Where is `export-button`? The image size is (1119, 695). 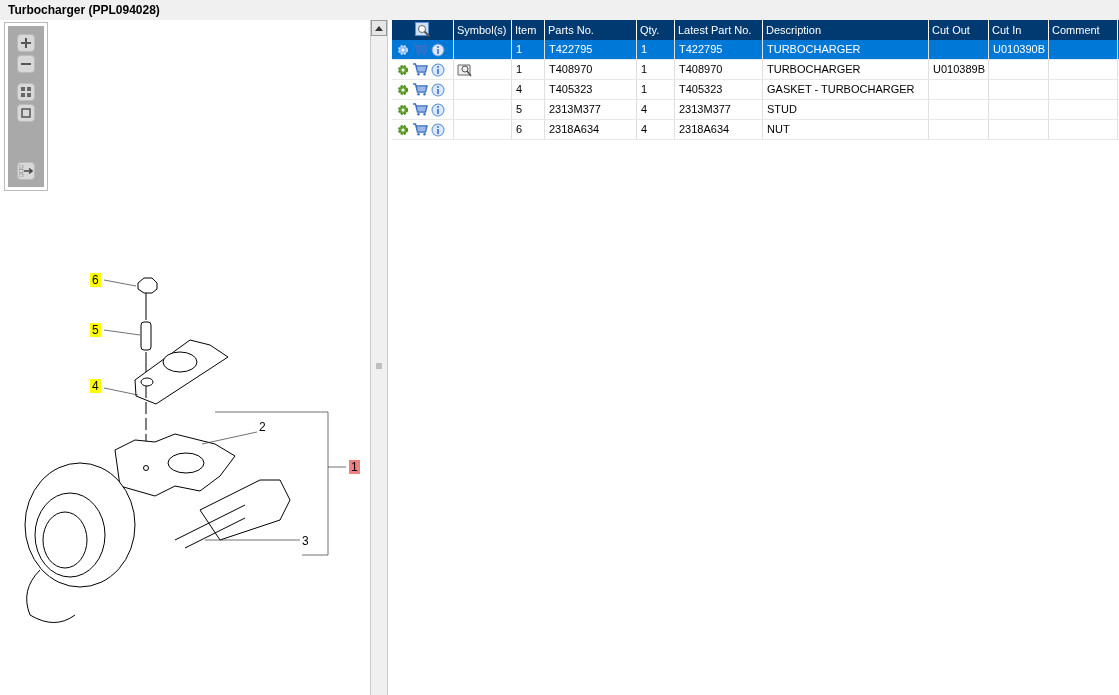 export-button is located at coordinates (26, 171).